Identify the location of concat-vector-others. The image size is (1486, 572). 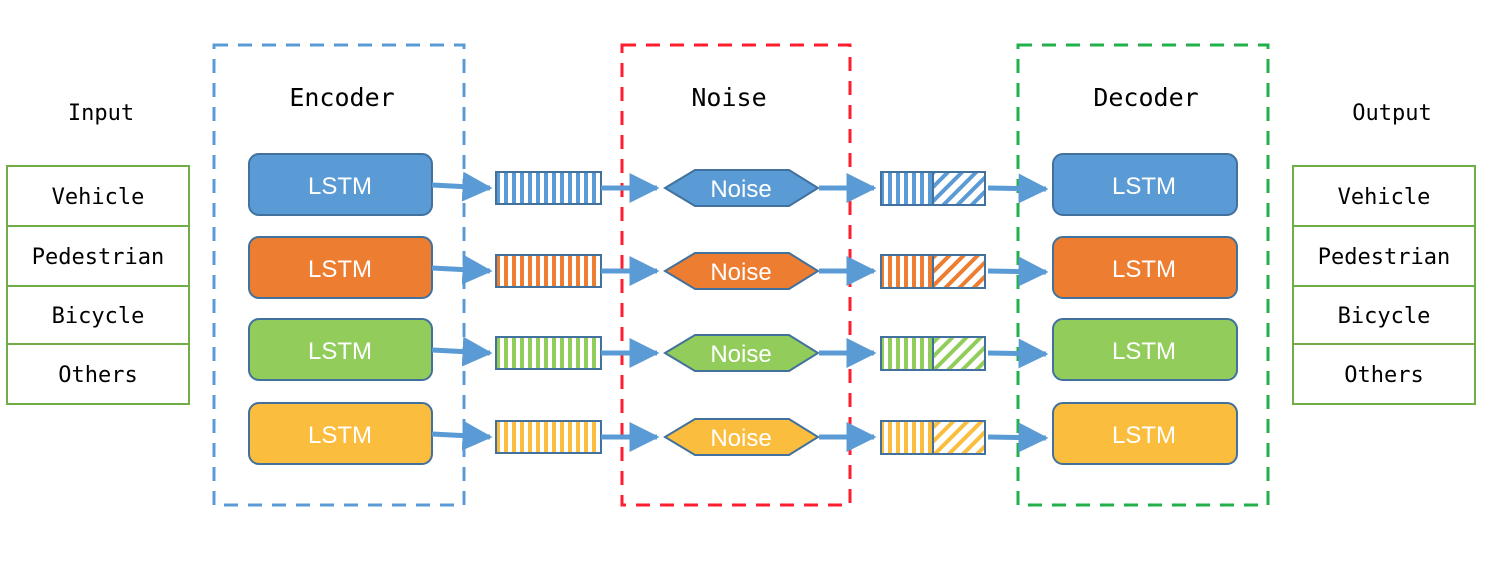
(933, 437).